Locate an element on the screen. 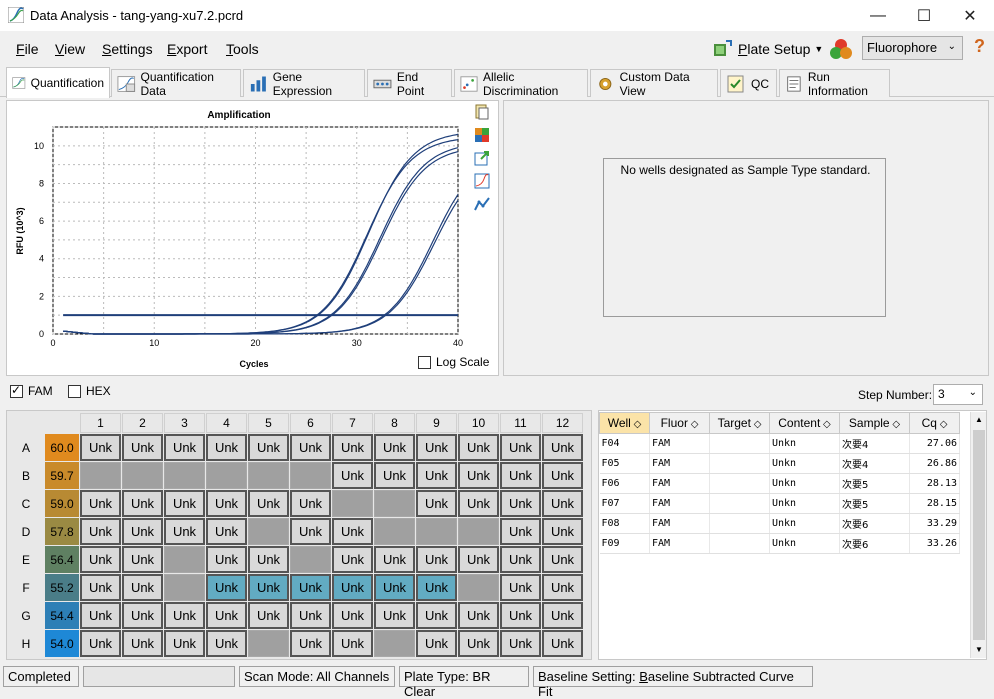  table-row: F08 FAM Unkn 次要6 33.29 is located at coordinates (779, 523).